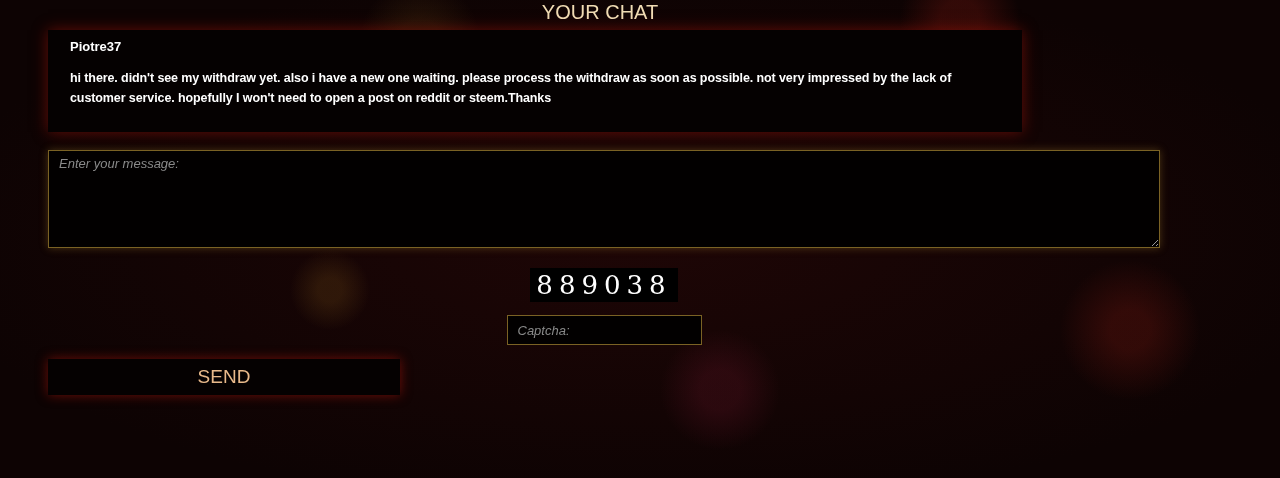  What do you see at coordinates (600, 12) in the screenshot?
I see `chat-title: YOUR CHAT` at bounding box center [600, 12].